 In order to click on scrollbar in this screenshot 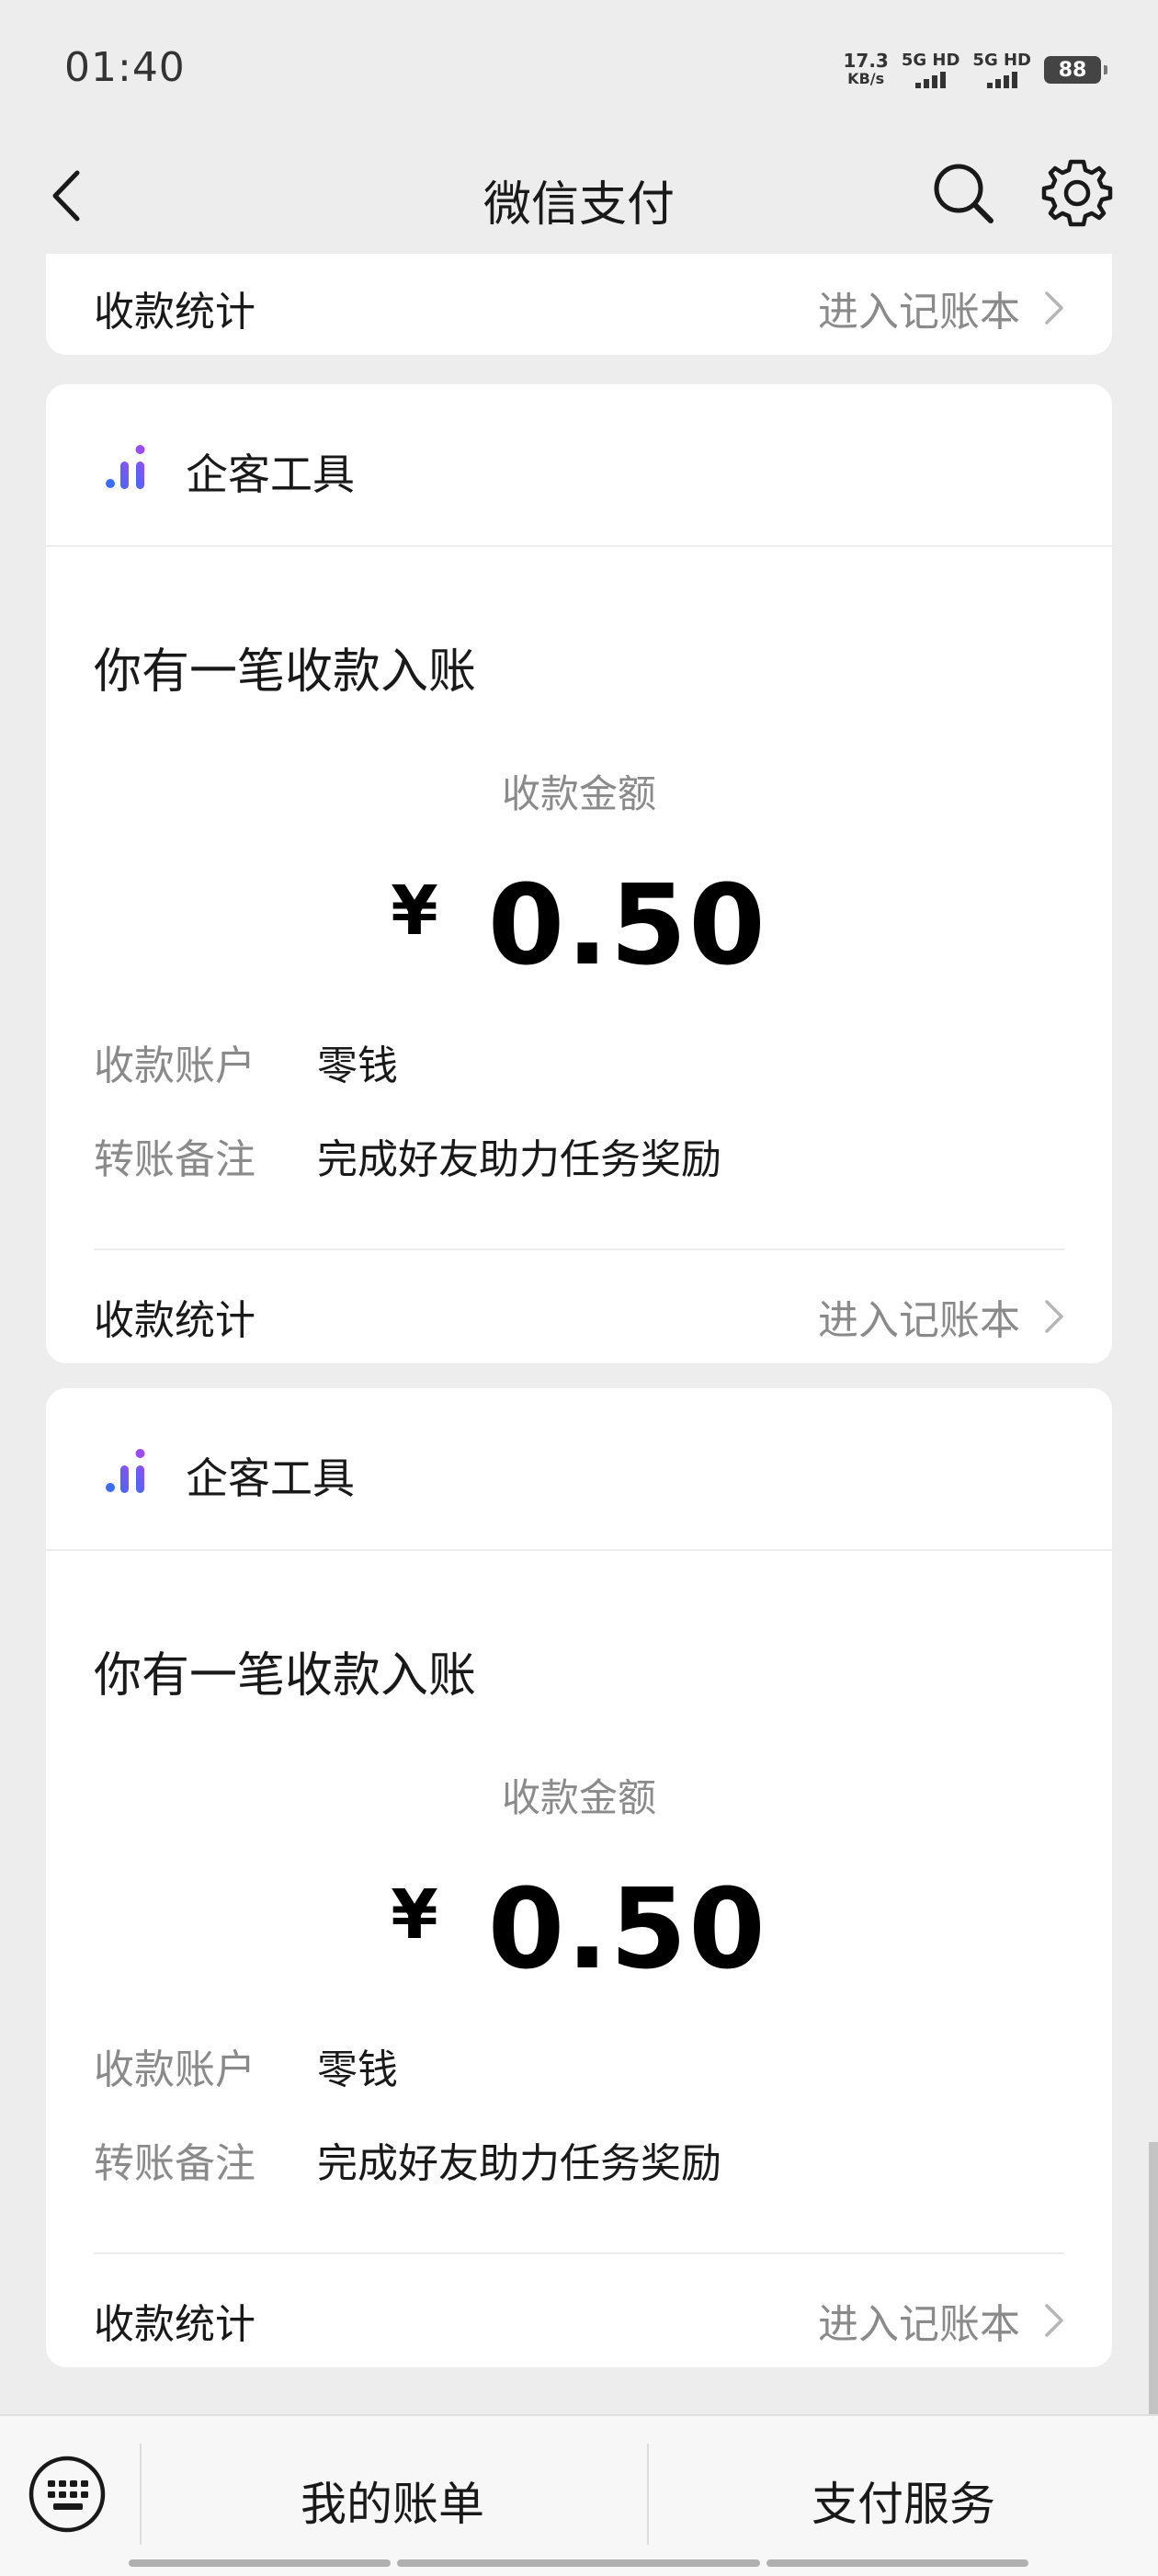, I will do `click(1153, 2280)`.